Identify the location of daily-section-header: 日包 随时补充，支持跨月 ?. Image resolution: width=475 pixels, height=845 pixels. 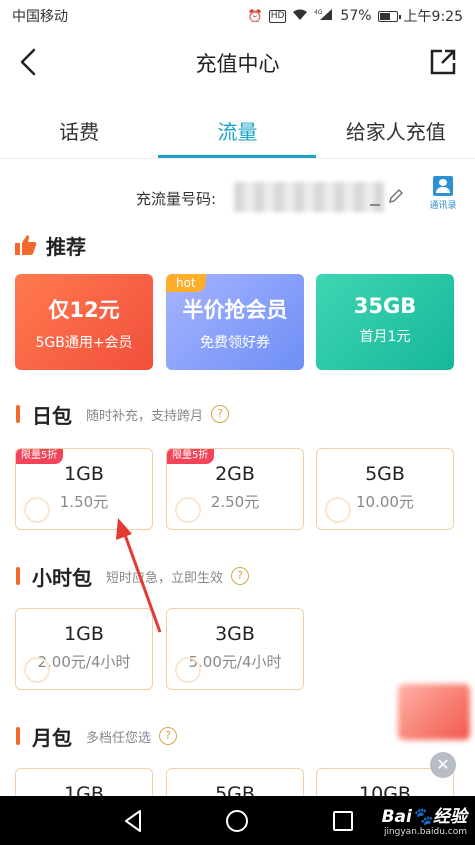
(123, 414).